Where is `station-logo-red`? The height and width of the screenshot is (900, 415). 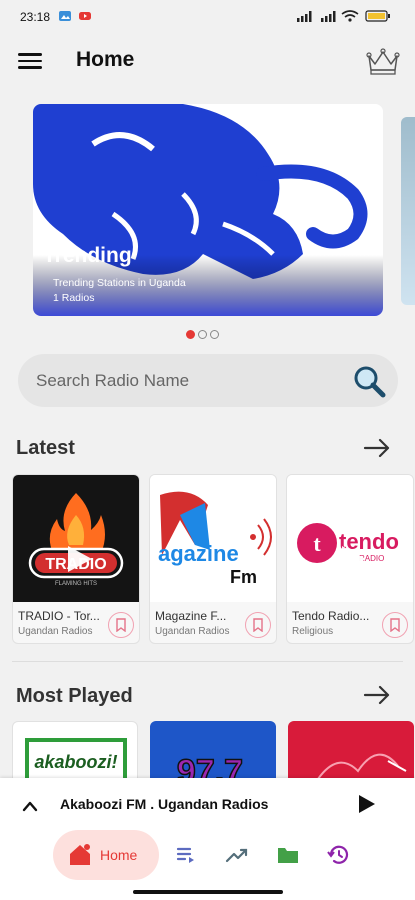
station-logo-red is located at coordinates (362, 766).